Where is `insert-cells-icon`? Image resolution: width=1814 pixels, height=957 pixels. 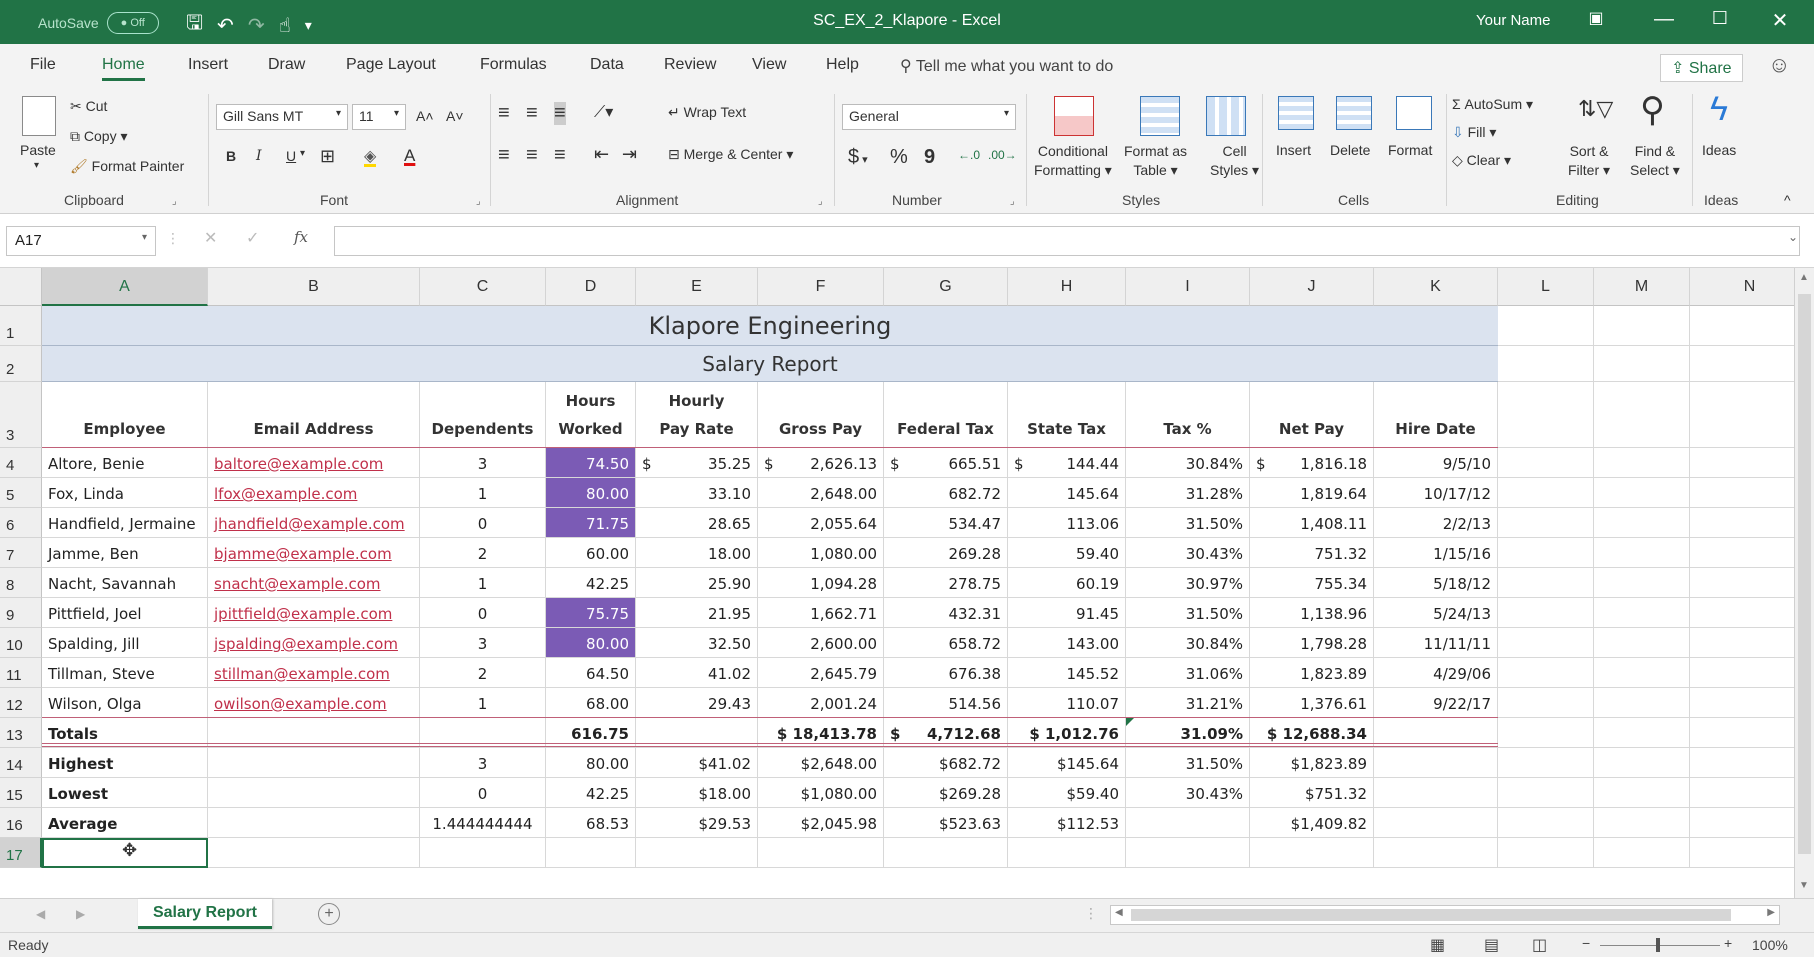
insert-cells-icon is located at coordinates (1296, 113).